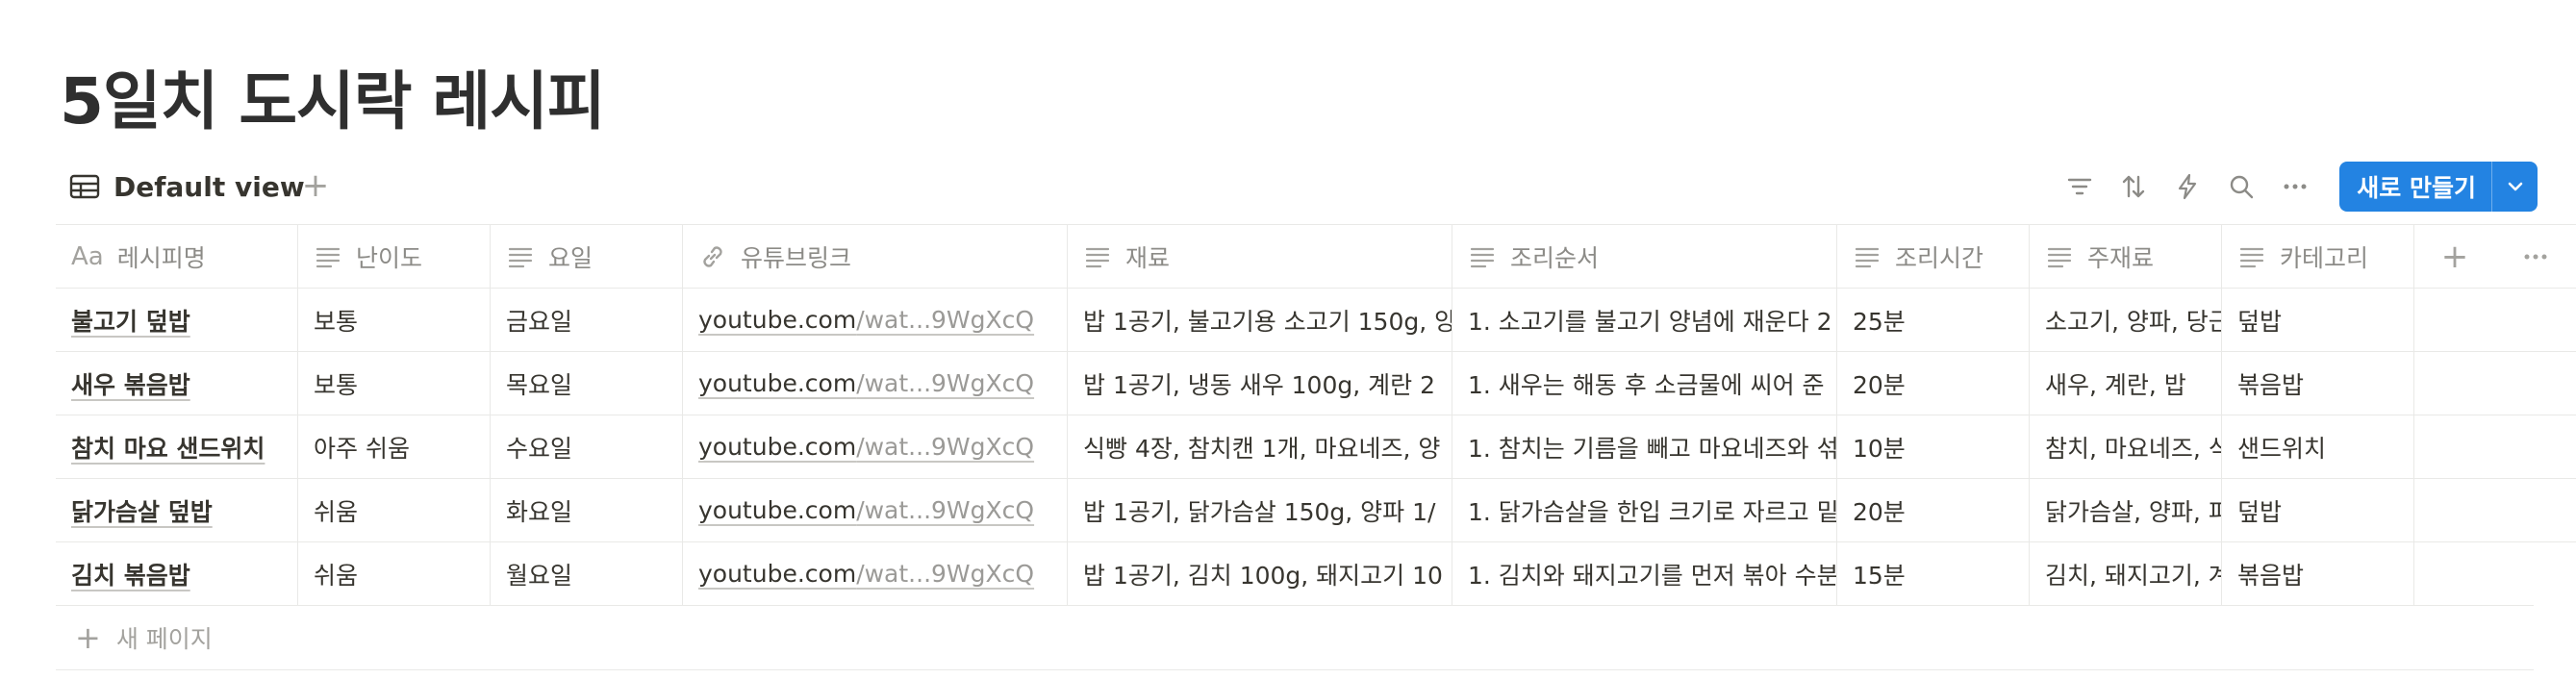 This screenshot has height=679, width=2576. What do you see at coordinates (394, 447) in the screenshot?
I see `cell-difficulty: 아주 쉬움` at bounding box center [394, 447].